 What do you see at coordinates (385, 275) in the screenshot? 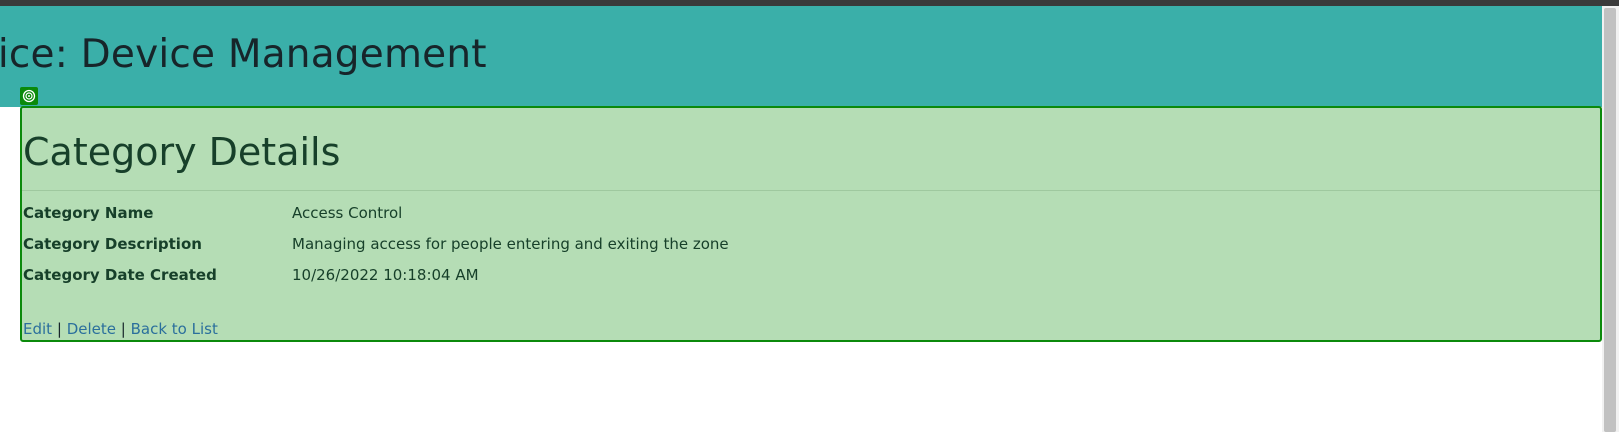
I see `detail-value: 10/26/2022 10:18:04 AM` at bounding box center [385, 275].